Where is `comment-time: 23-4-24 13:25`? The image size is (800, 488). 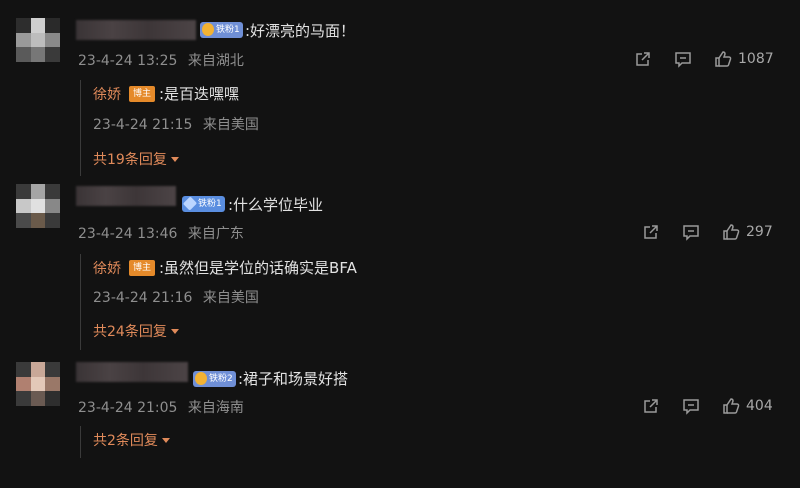 comment-time: 23-4-24 13:25 is located at coordinates (128, 61).